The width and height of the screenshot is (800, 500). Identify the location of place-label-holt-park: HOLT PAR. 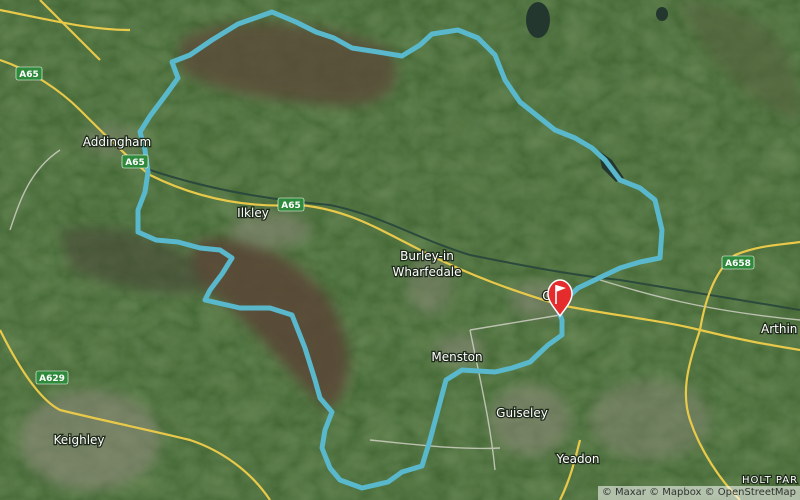
(770, 480).